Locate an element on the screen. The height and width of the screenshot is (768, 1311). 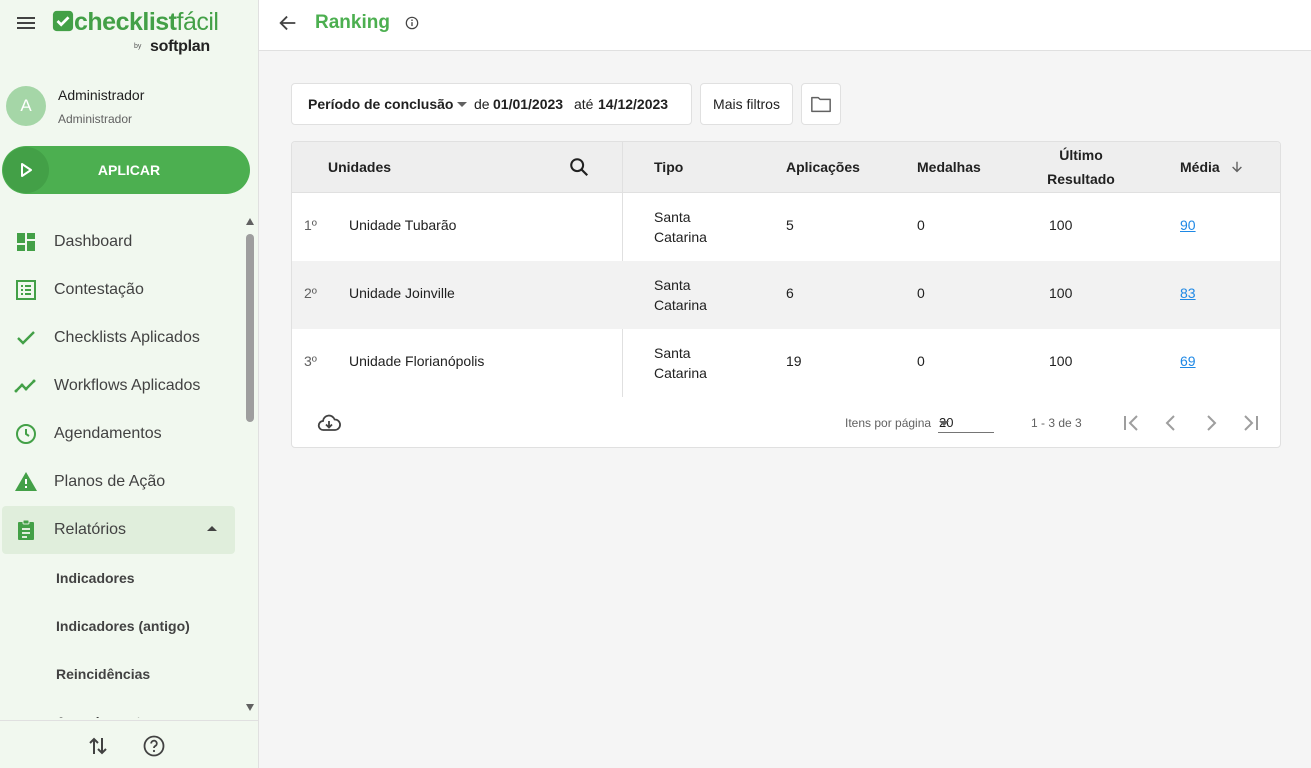
row-media-link: 83 is located at coordinates (1188, 293).